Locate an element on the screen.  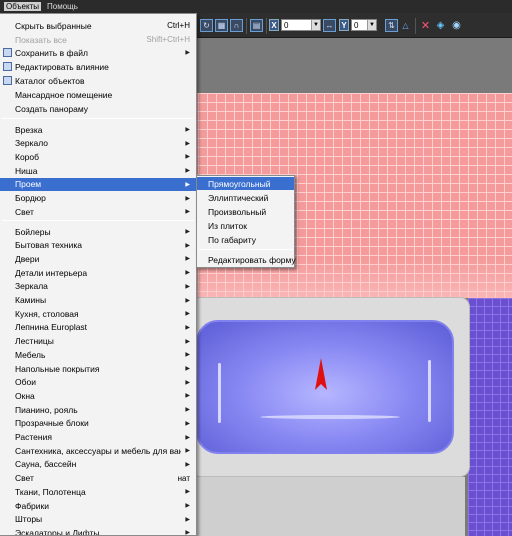
menu-item-catalog-category: Шторы ▶ is located at coordinates (98, 519).